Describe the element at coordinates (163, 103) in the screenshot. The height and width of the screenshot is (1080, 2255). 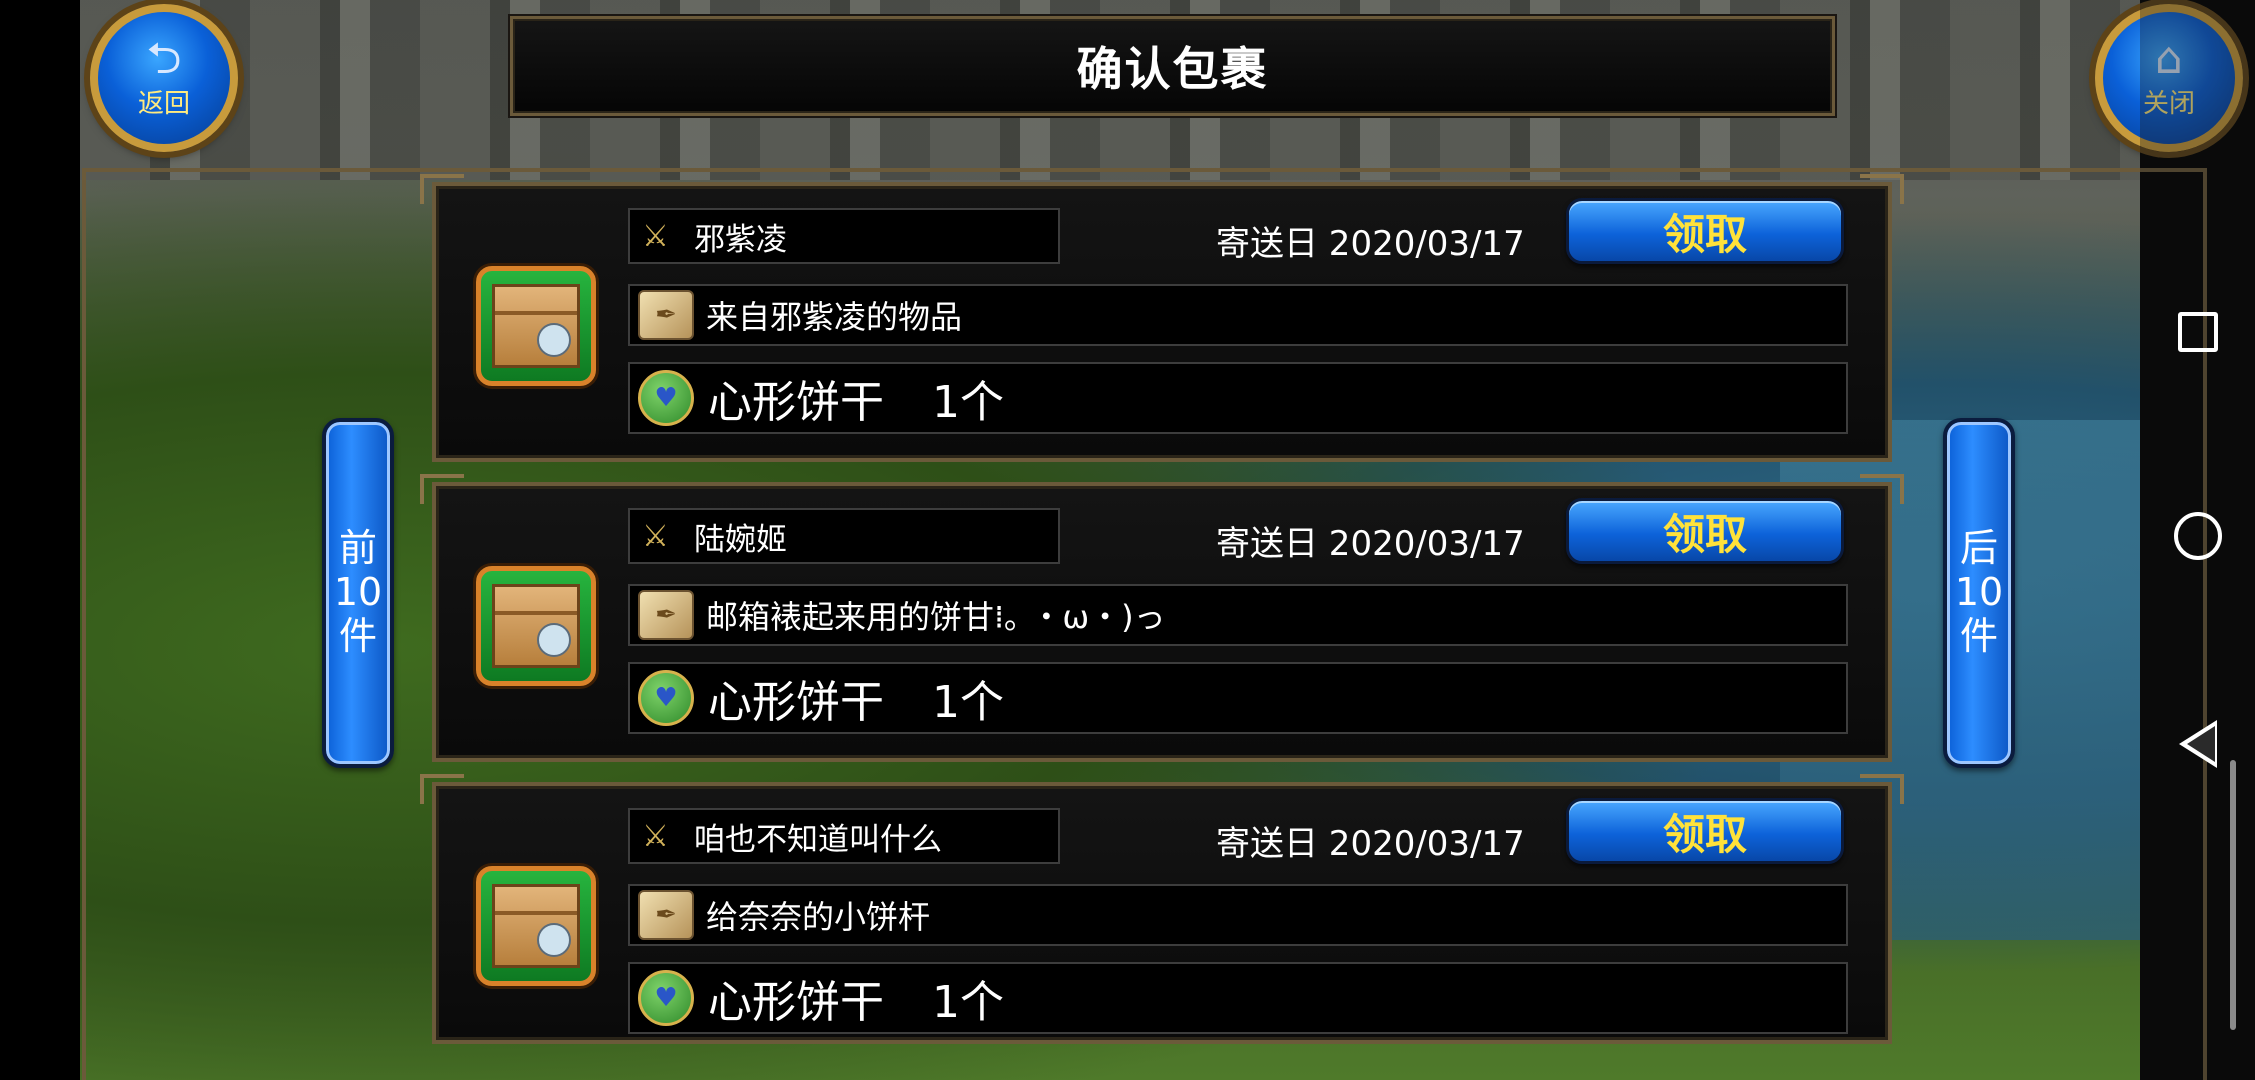
I see `back-button-label: 返回` at that location.